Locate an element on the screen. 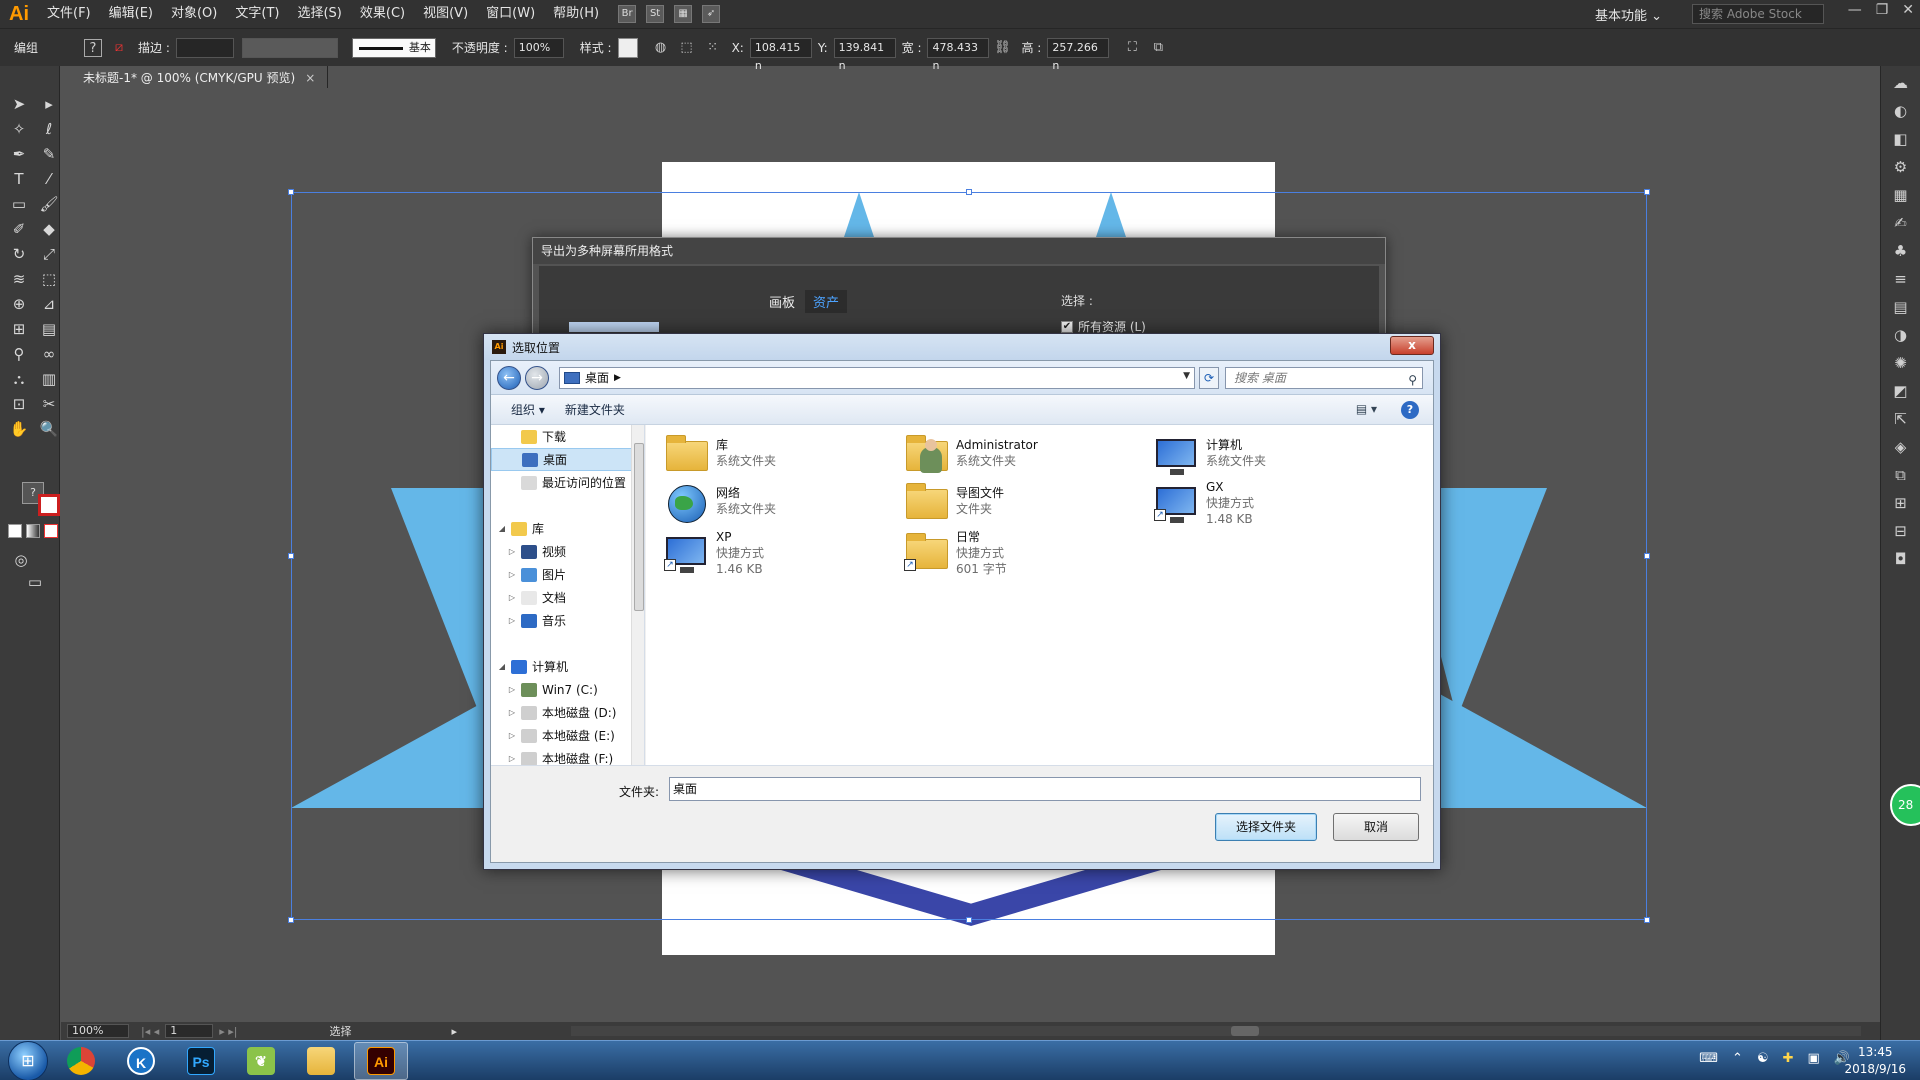 Image resolution: width=1920 pixels, height=1080 pixels. breadcrumb-chevron-icon: ▶ is located at coordinates (617, 378).